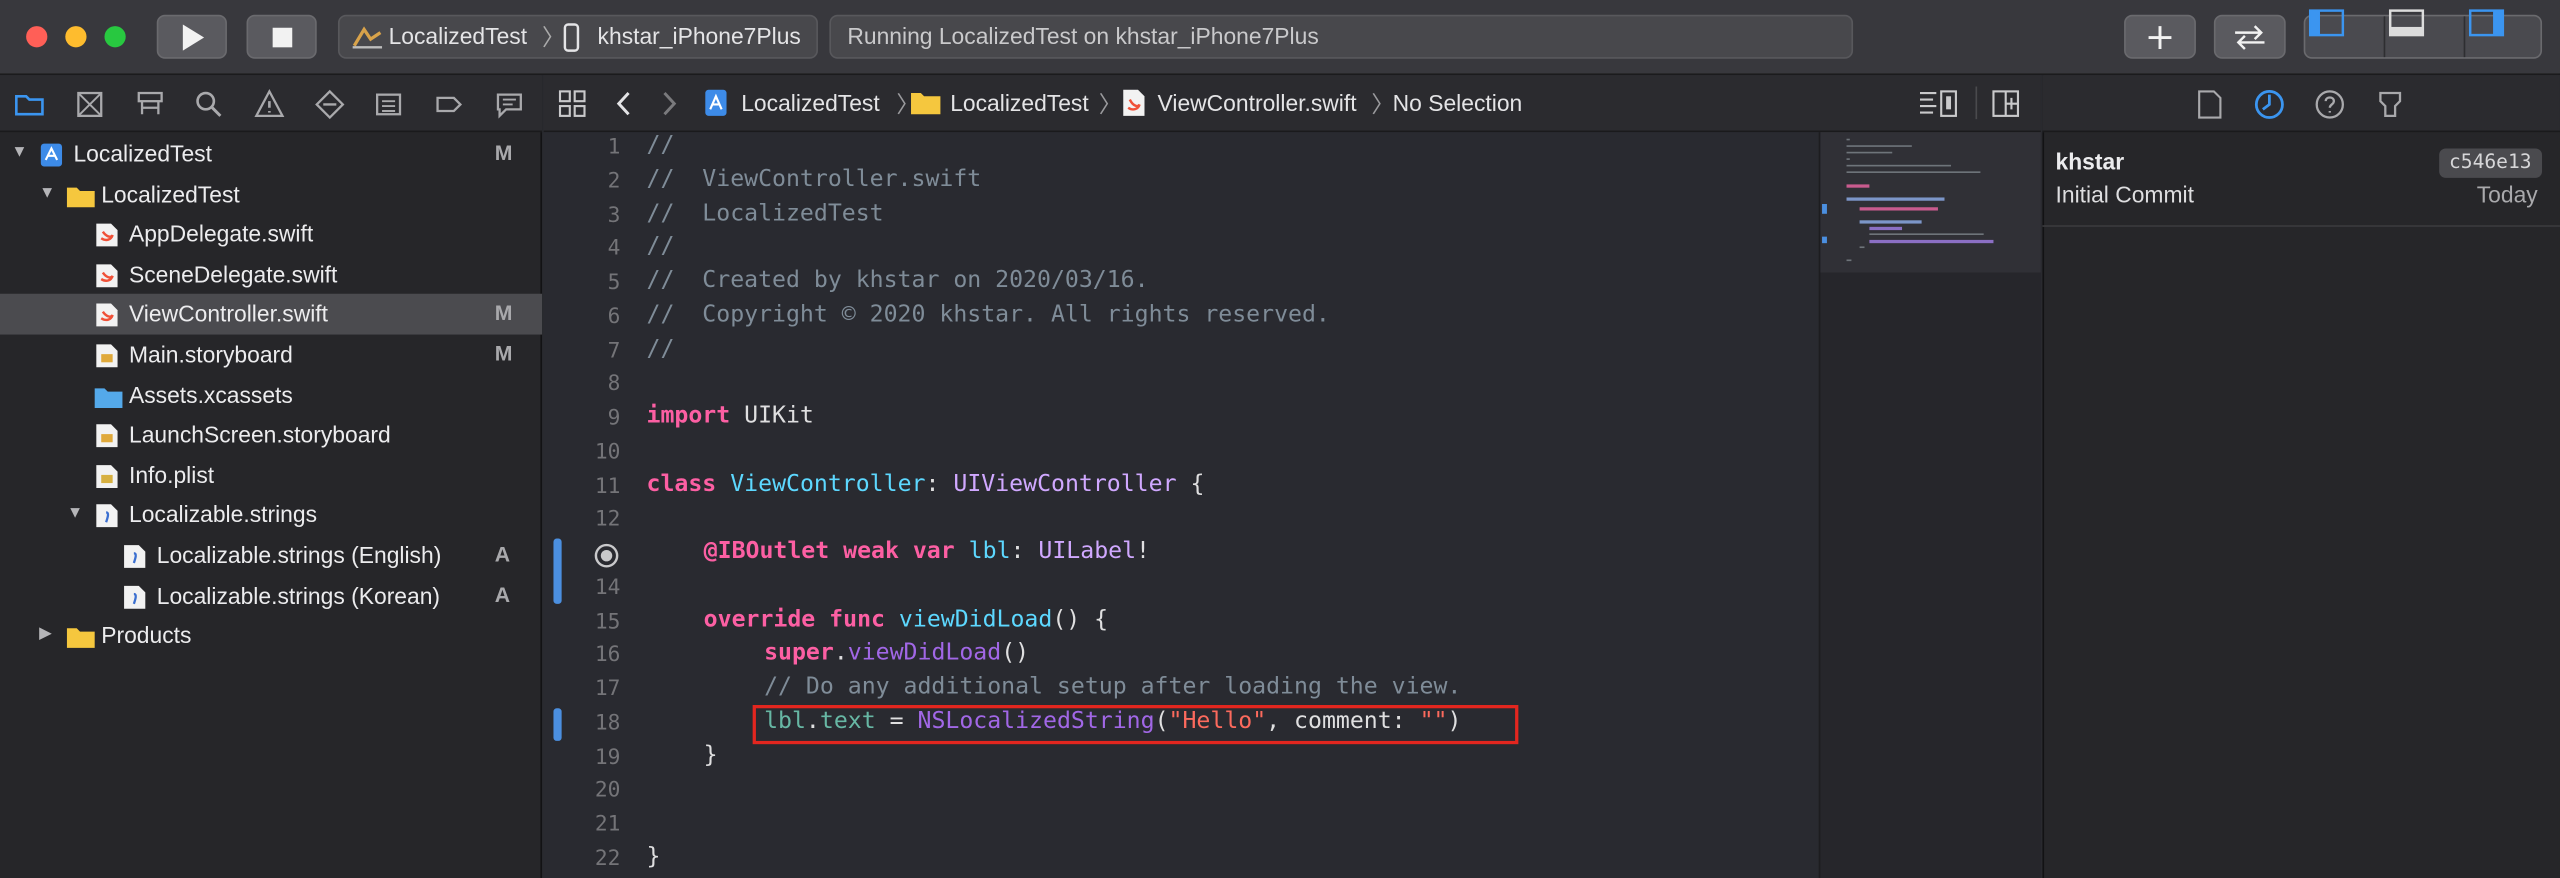 This screenshot has width=2560, height=878. Describe the element at coordinates (271, 314) in the screenshot. I see `list-item-selected: ViewController.swift M` at that location.